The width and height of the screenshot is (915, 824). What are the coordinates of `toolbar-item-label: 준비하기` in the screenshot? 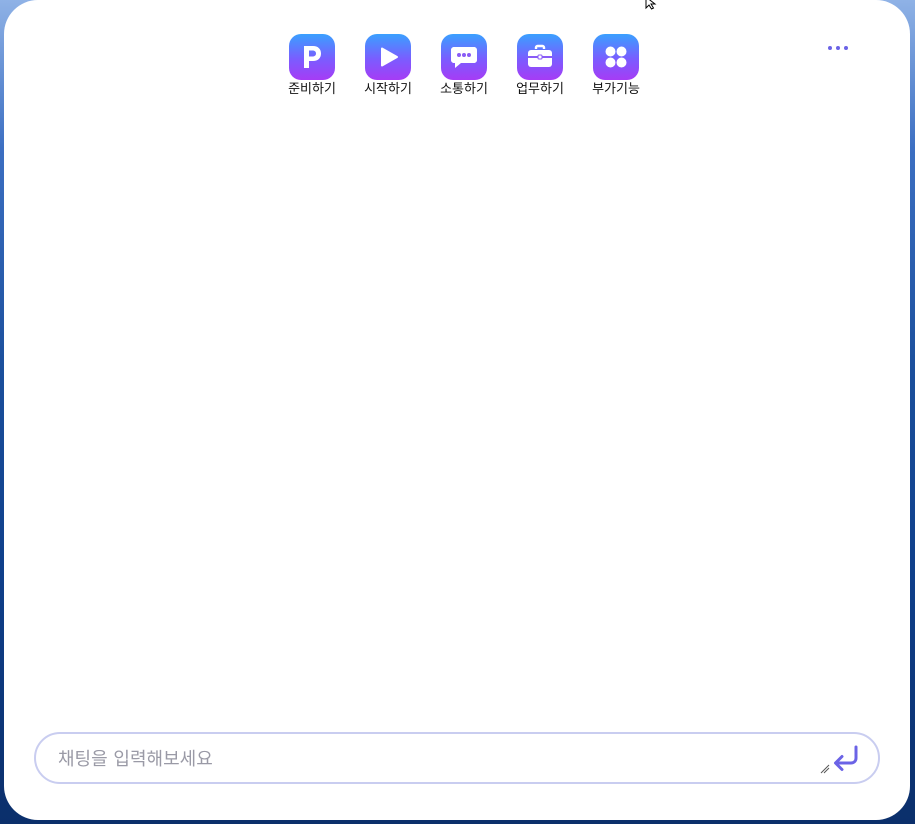 It's located at (312, 89).